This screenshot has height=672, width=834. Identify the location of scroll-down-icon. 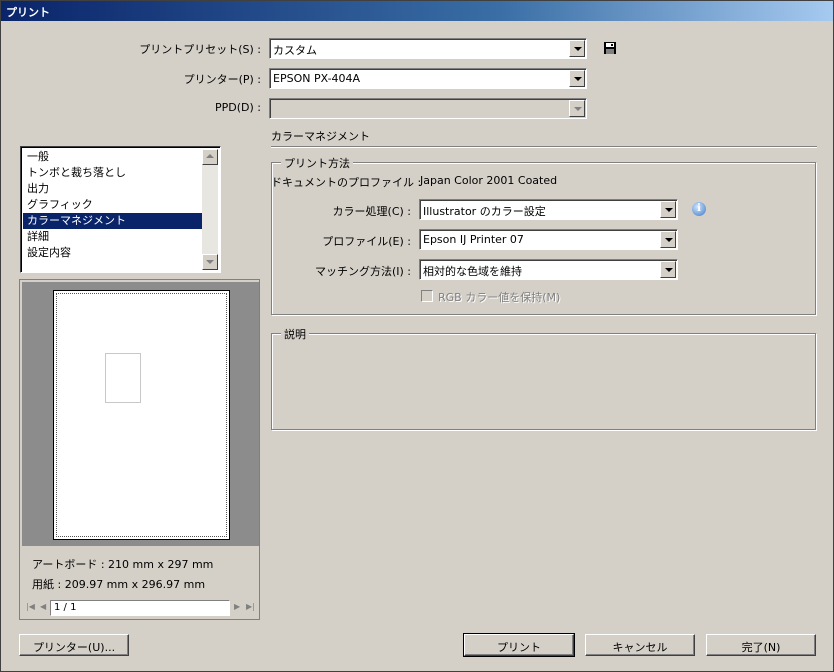
(210, 262).